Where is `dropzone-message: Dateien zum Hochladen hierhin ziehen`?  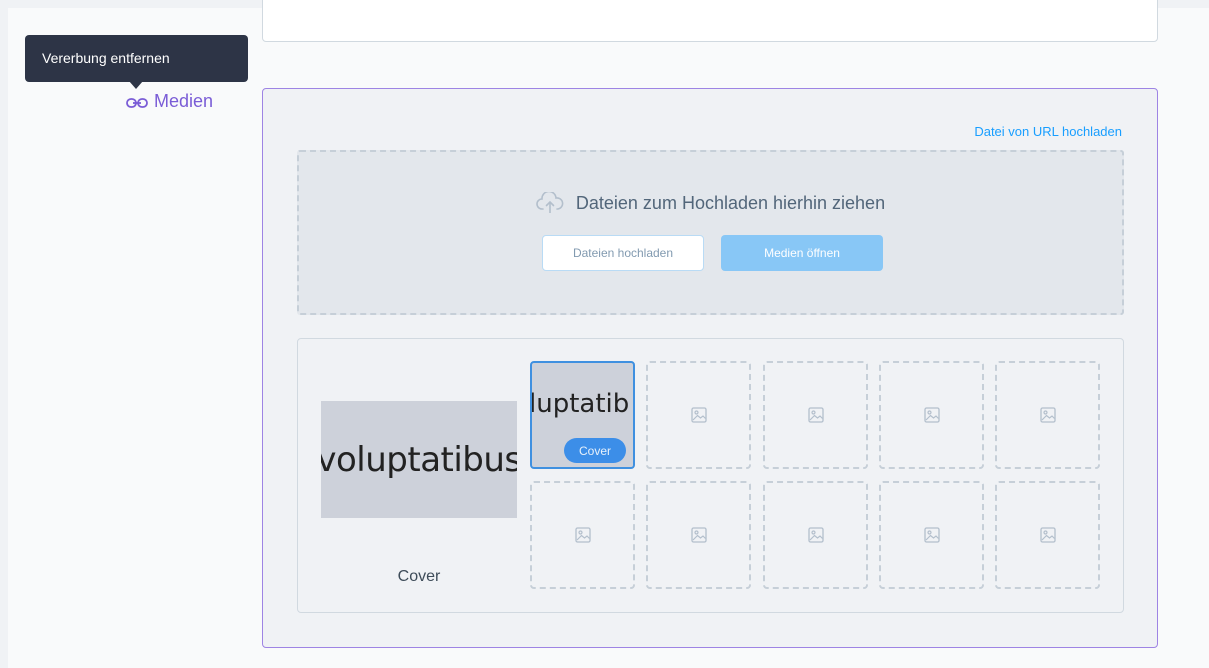 dropzone-message: Dateien zum Hochladen hierhin ziehen is located at coordinates (710, 202).